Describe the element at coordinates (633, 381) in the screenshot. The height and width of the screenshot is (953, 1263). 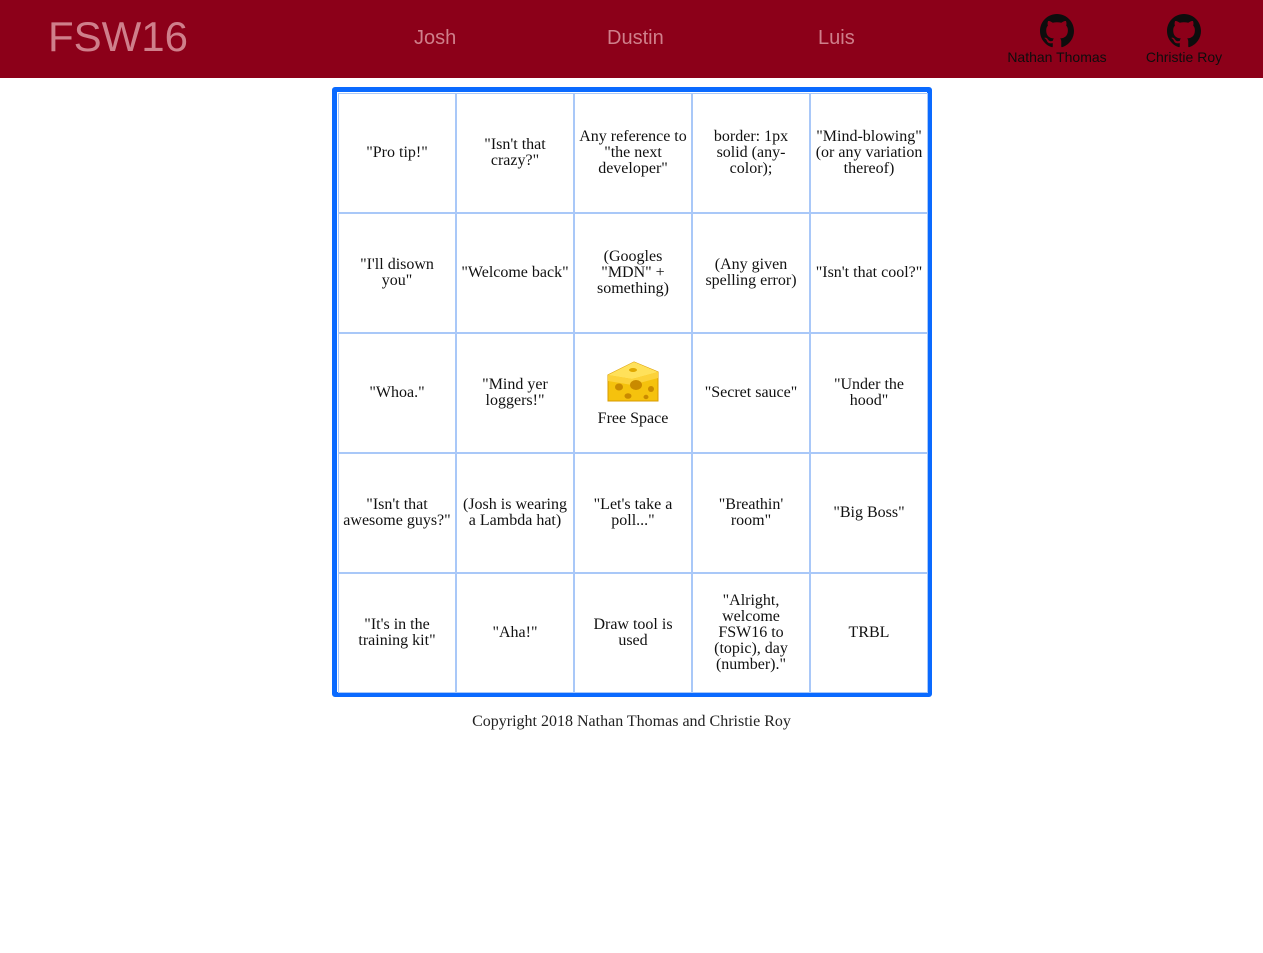
I see `cheese-icon` at that location.